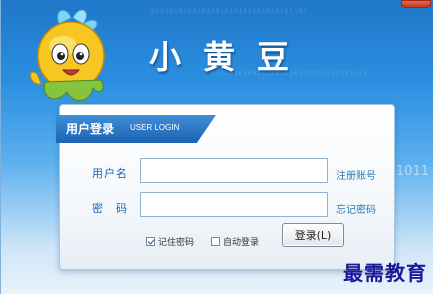  I want to click on password-label: 密 码, so click(110, 208).